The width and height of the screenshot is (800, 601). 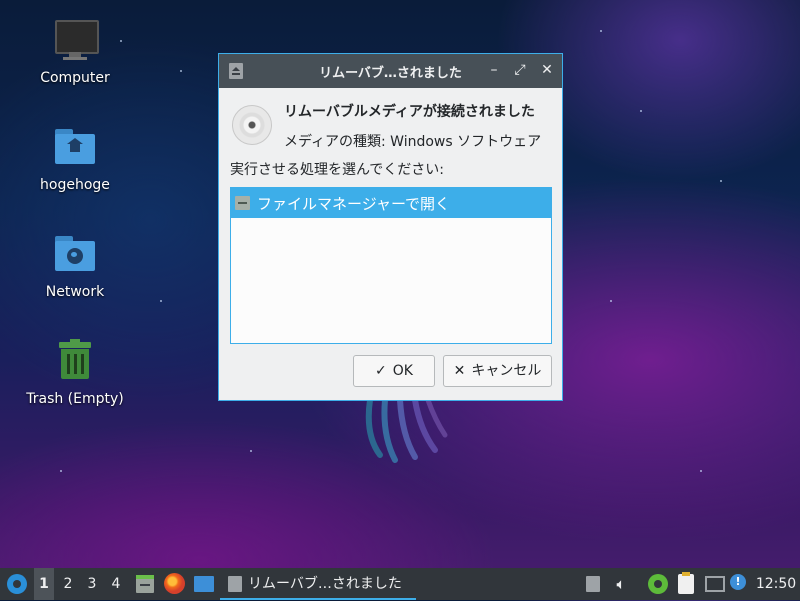 I want to click on action-label: ファイルマネージャーで開く, so click(x=354, y=204).